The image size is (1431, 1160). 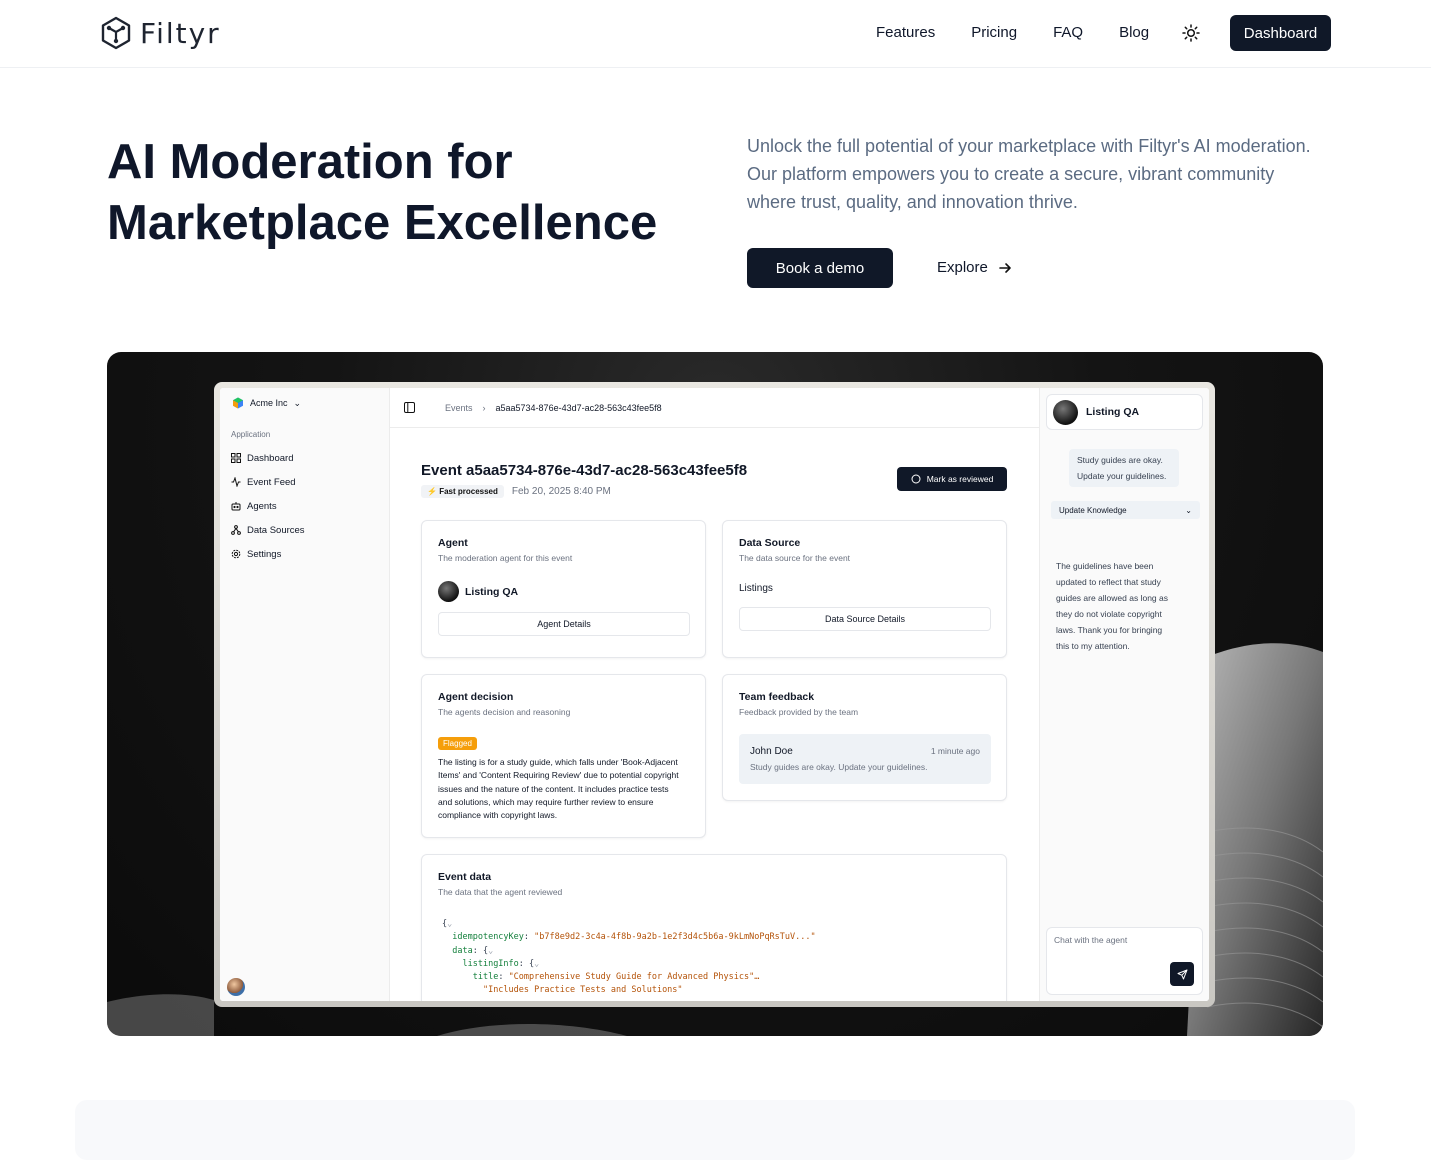 I want to click on update-knowledge-tool: Update Knowledge ⌄, so click(x=1125, y=510).